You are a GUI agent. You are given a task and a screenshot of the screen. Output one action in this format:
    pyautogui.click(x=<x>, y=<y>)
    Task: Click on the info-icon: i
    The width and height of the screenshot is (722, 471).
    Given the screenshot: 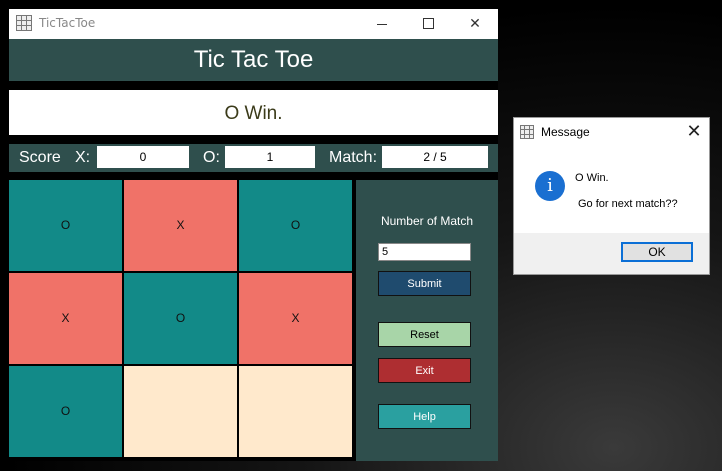 What is the action you would take?
    pyautogui.click(x=550, y=186)
    